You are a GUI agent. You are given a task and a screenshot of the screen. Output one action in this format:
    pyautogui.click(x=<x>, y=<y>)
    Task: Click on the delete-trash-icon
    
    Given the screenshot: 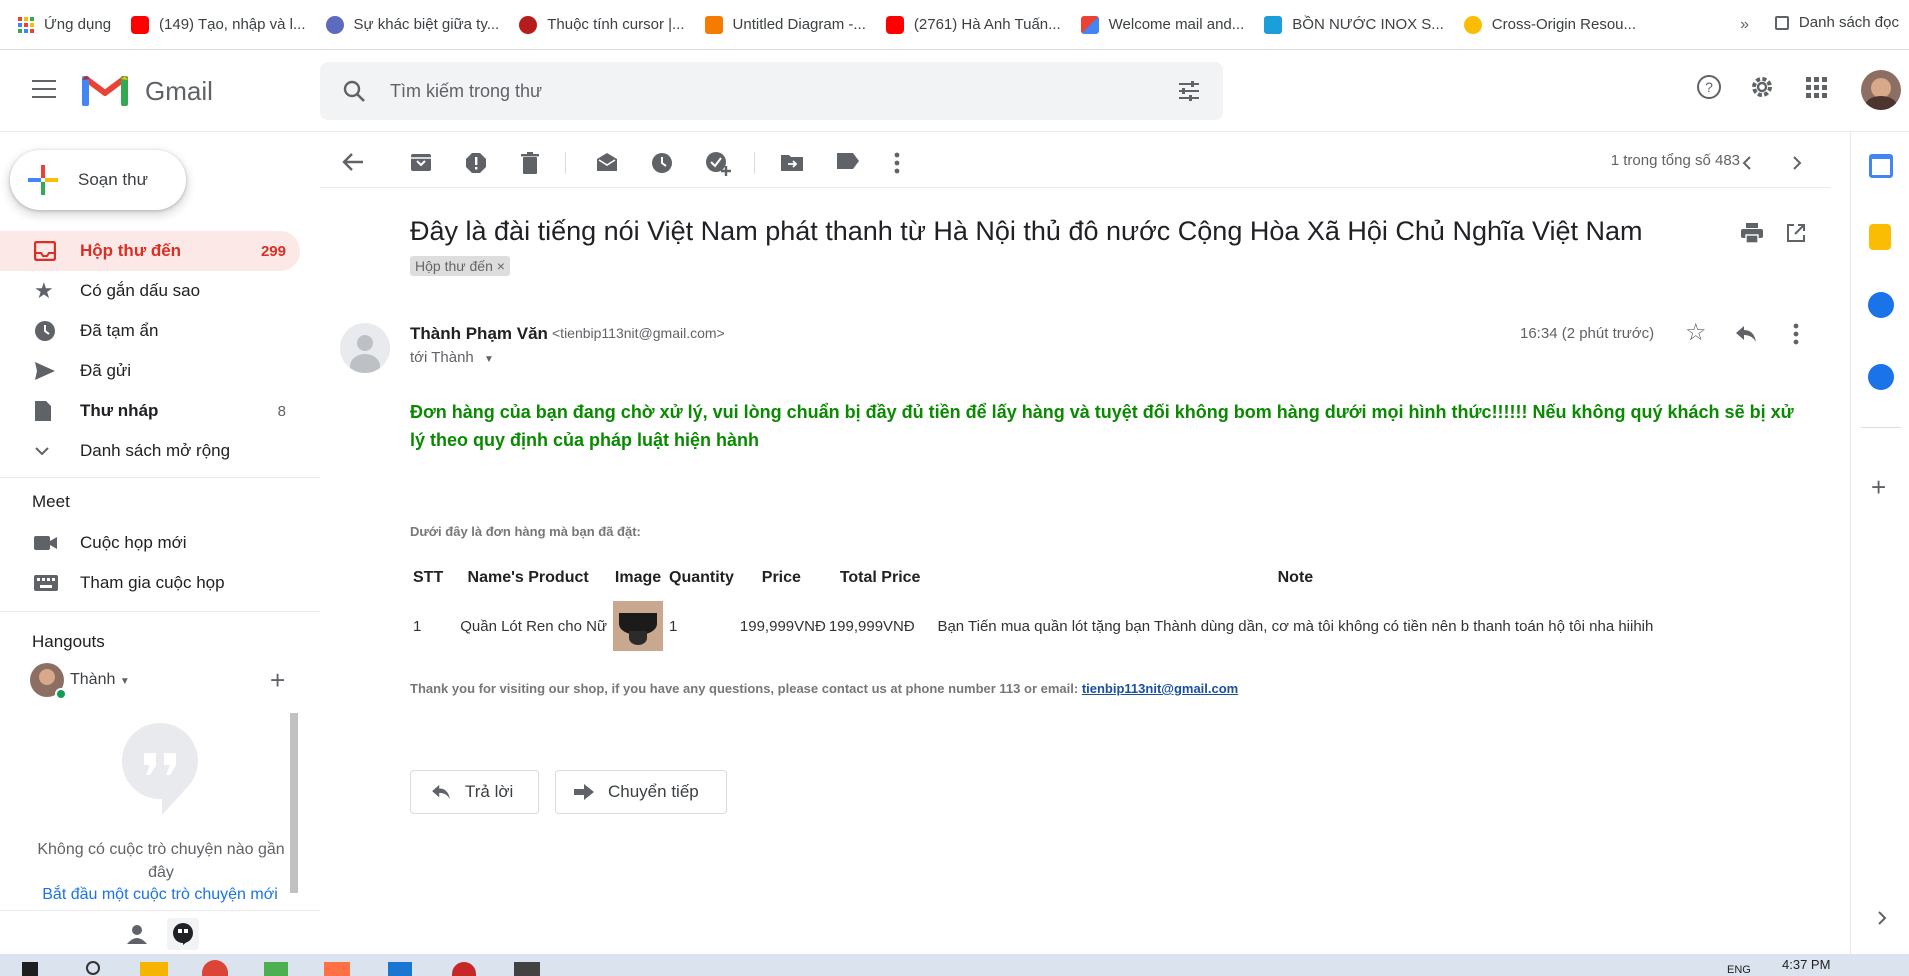 What is the action you would take?
    pyautogui.click(x=530, y=163)
    